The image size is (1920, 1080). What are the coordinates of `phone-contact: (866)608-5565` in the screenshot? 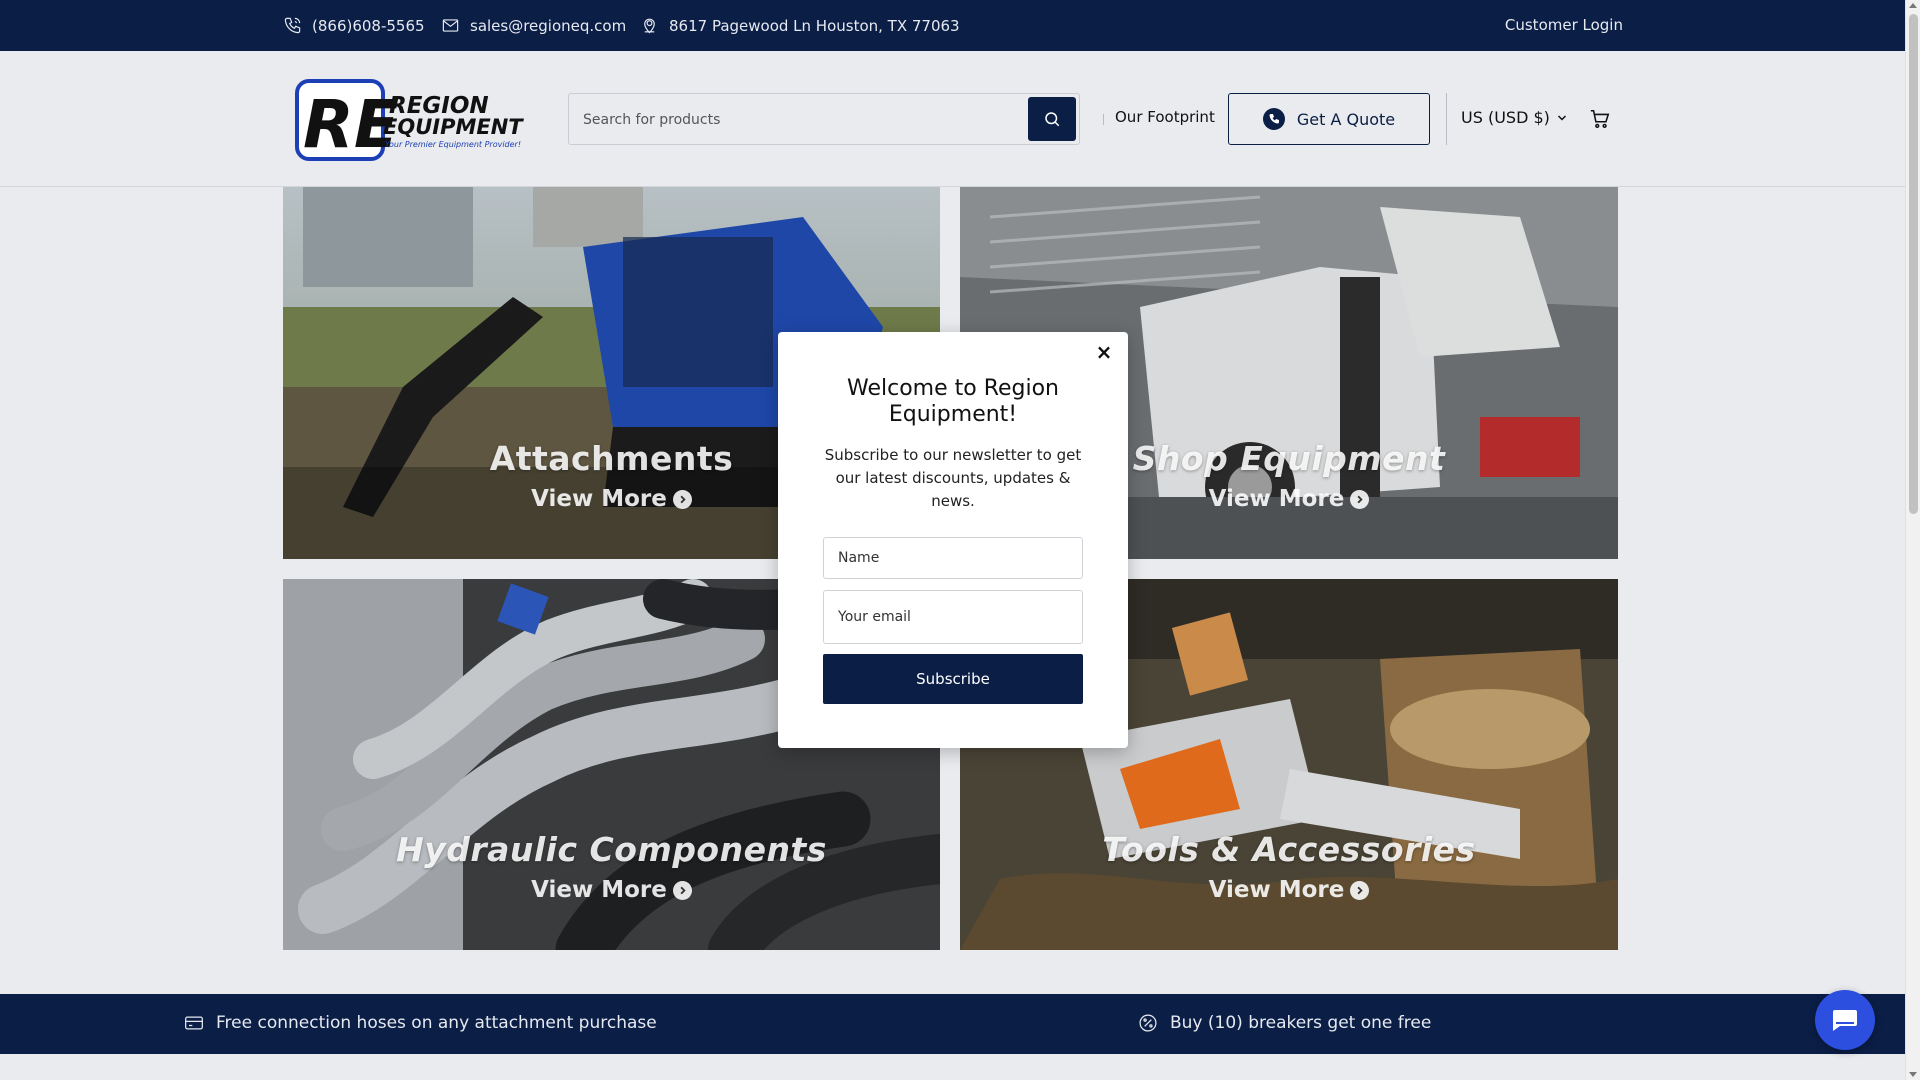 It's located at (354, 25).